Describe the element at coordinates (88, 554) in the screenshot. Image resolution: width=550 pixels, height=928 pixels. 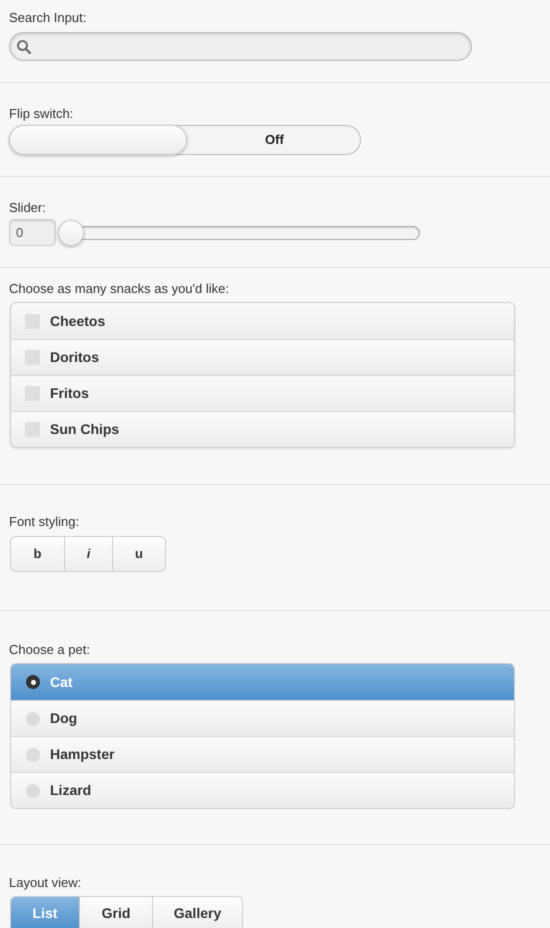
I see `font-style-button: i` at that location.